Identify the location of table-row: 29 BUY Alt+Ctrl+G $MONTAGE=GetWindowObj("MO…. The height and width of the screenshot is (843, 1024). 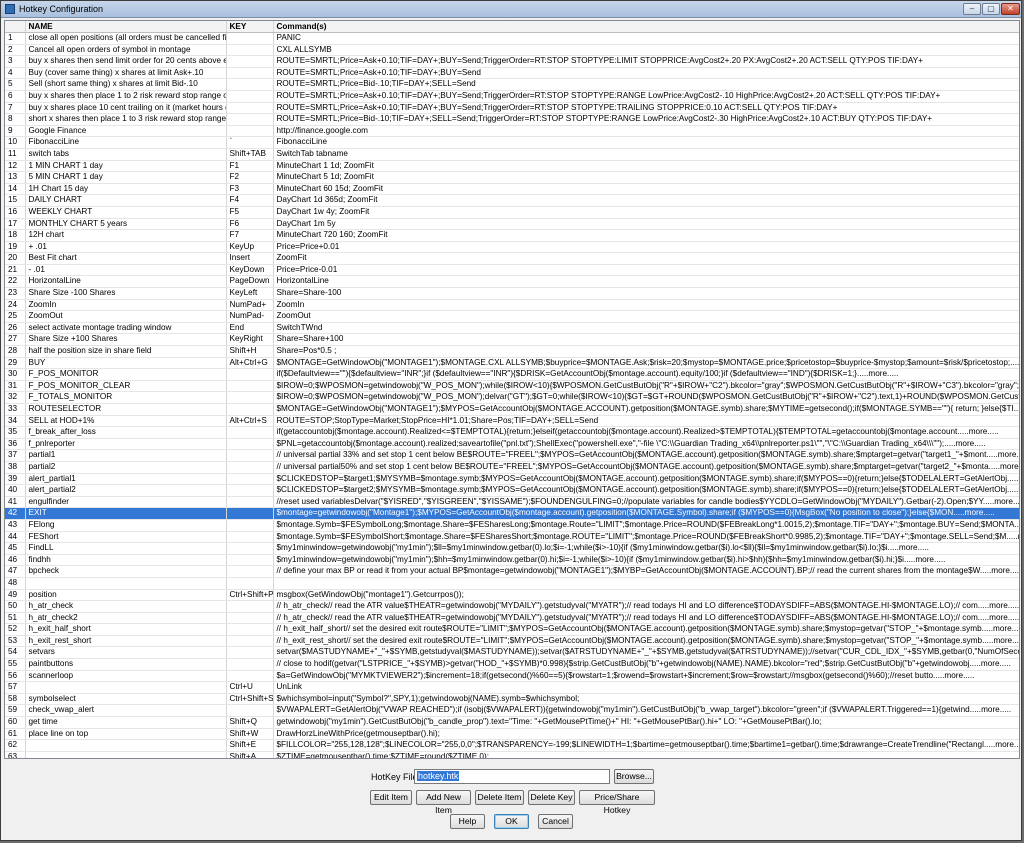
(512, 363).